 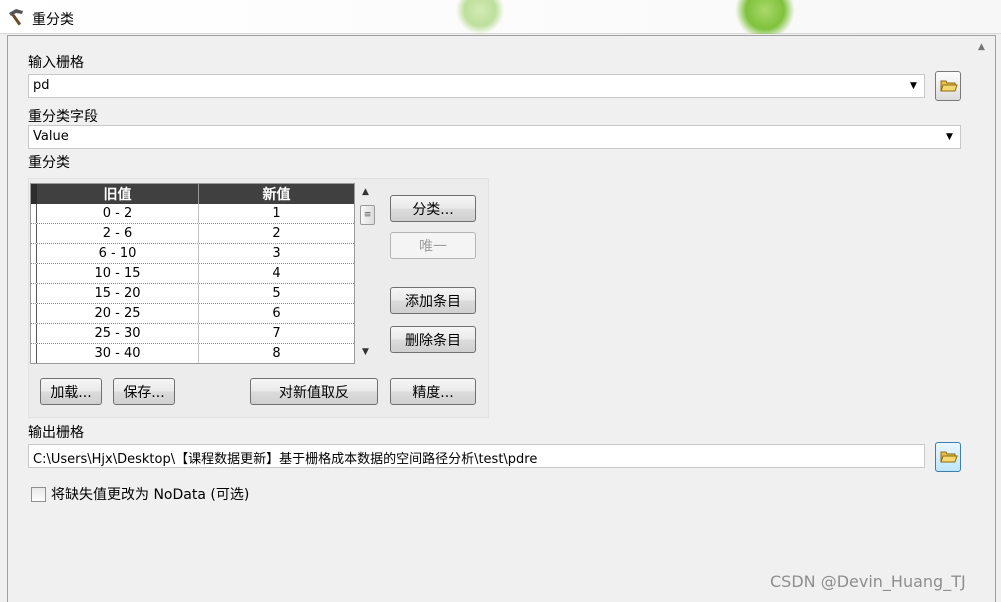 What do you see at coordinates (365, 352) in the screenshot?
I see `scroll-down-icon: ▼` at bounding box center [365, 352].